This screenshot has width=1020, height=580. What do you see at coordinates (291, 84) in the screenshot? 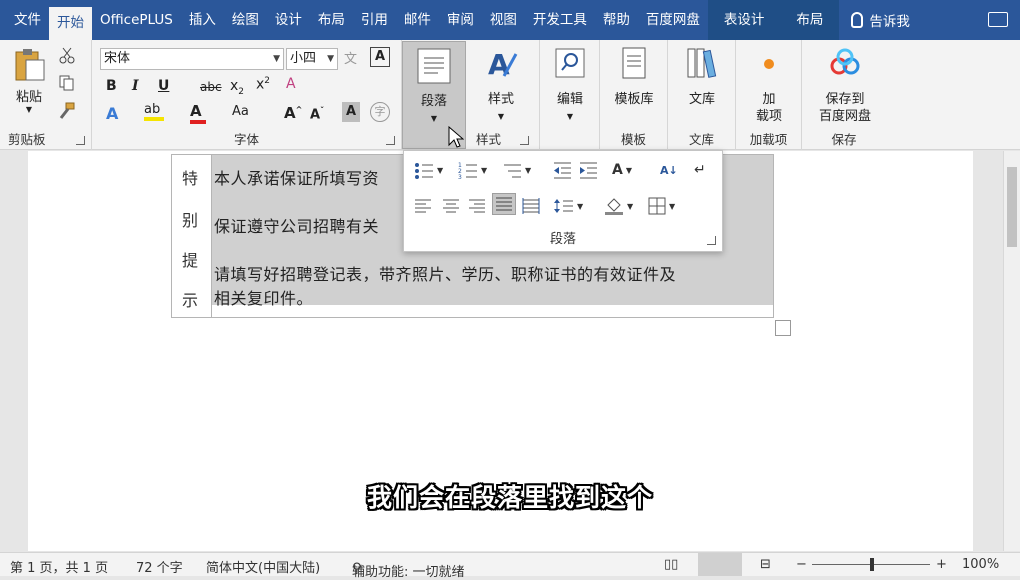
I see `clear-formatting-icon: A` at bounding box center [291, 84].